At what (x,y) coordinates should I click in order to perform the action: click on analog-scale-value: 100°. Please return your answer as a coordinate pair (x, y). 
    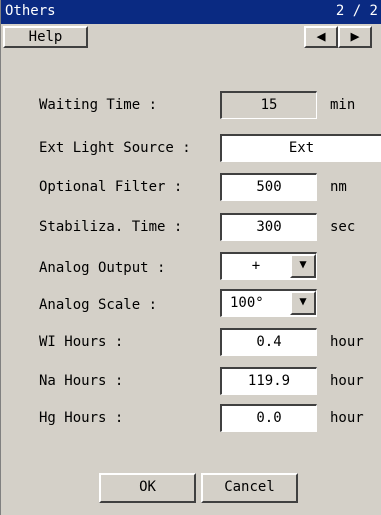
    Looking at the image, I should click on (247, 303).